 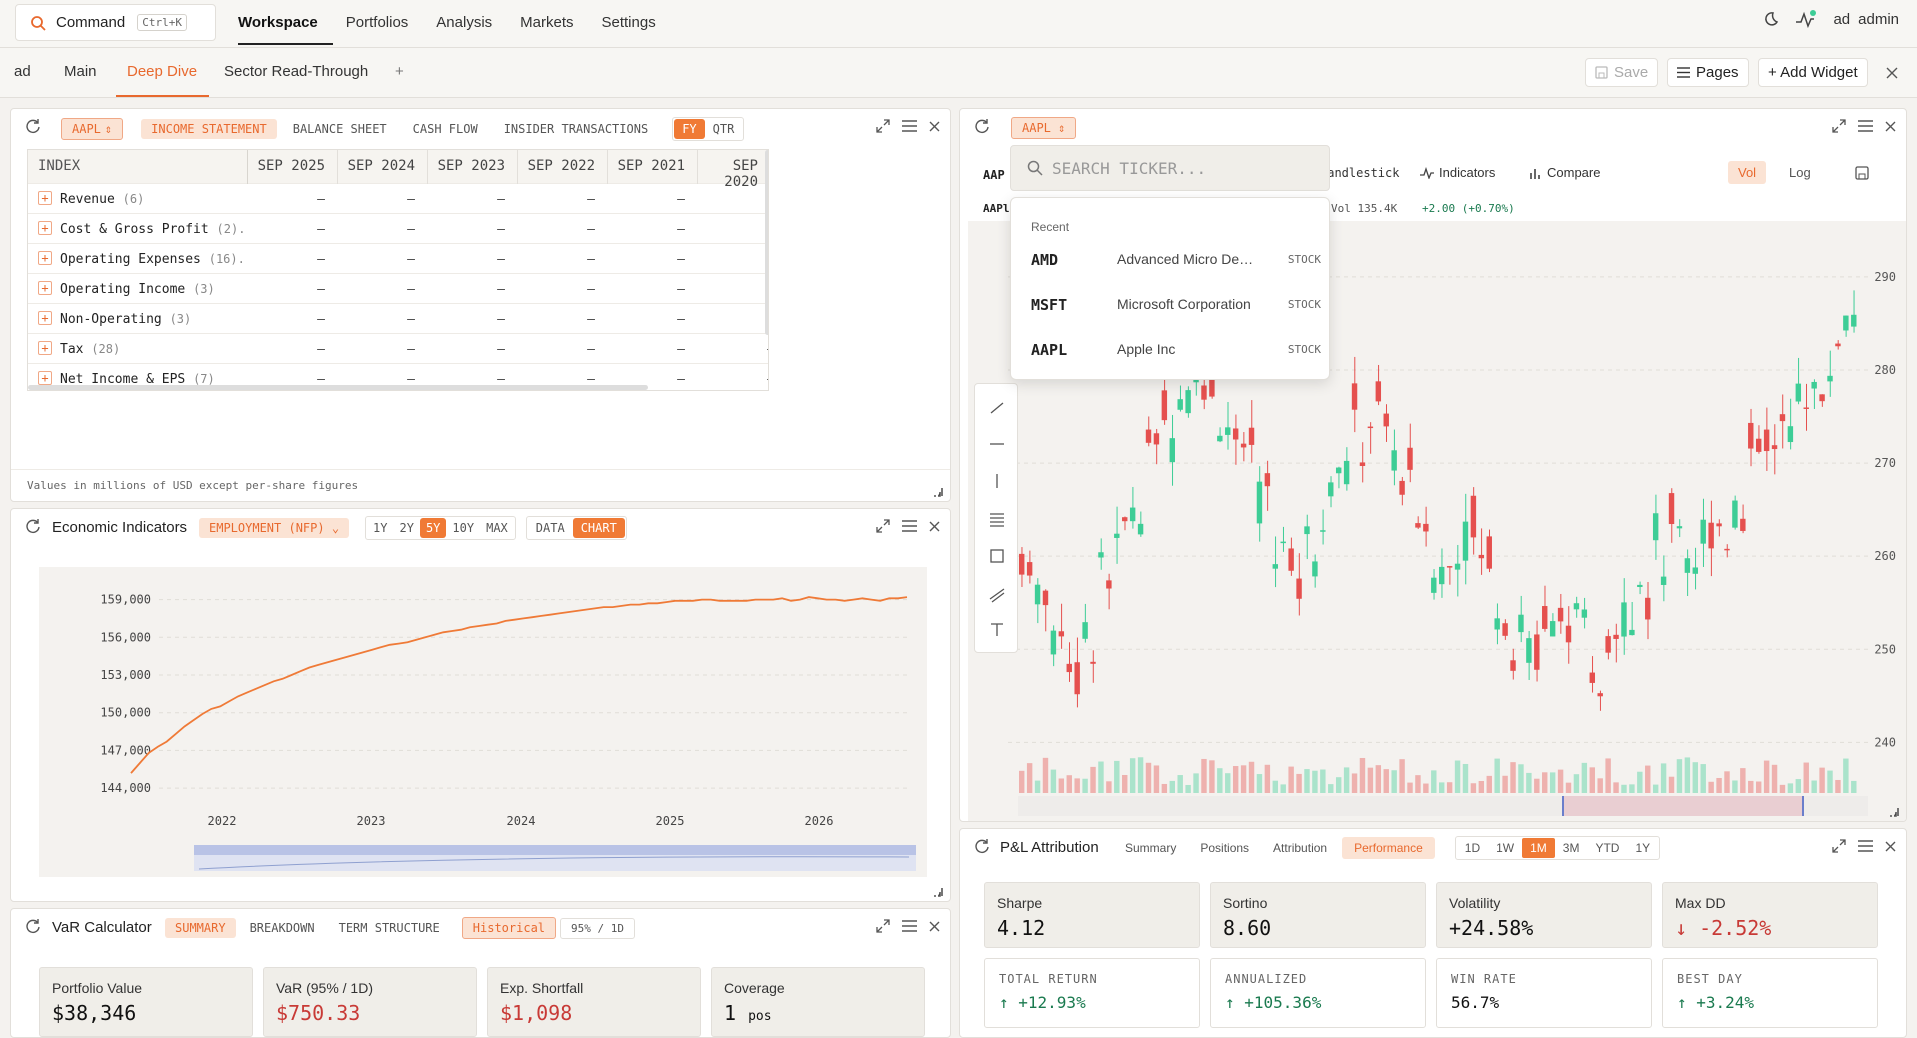 What do you see at coordinates (1862, 173) in the screenshot?
I see `save-icon` at bounding box center [1862, 173].